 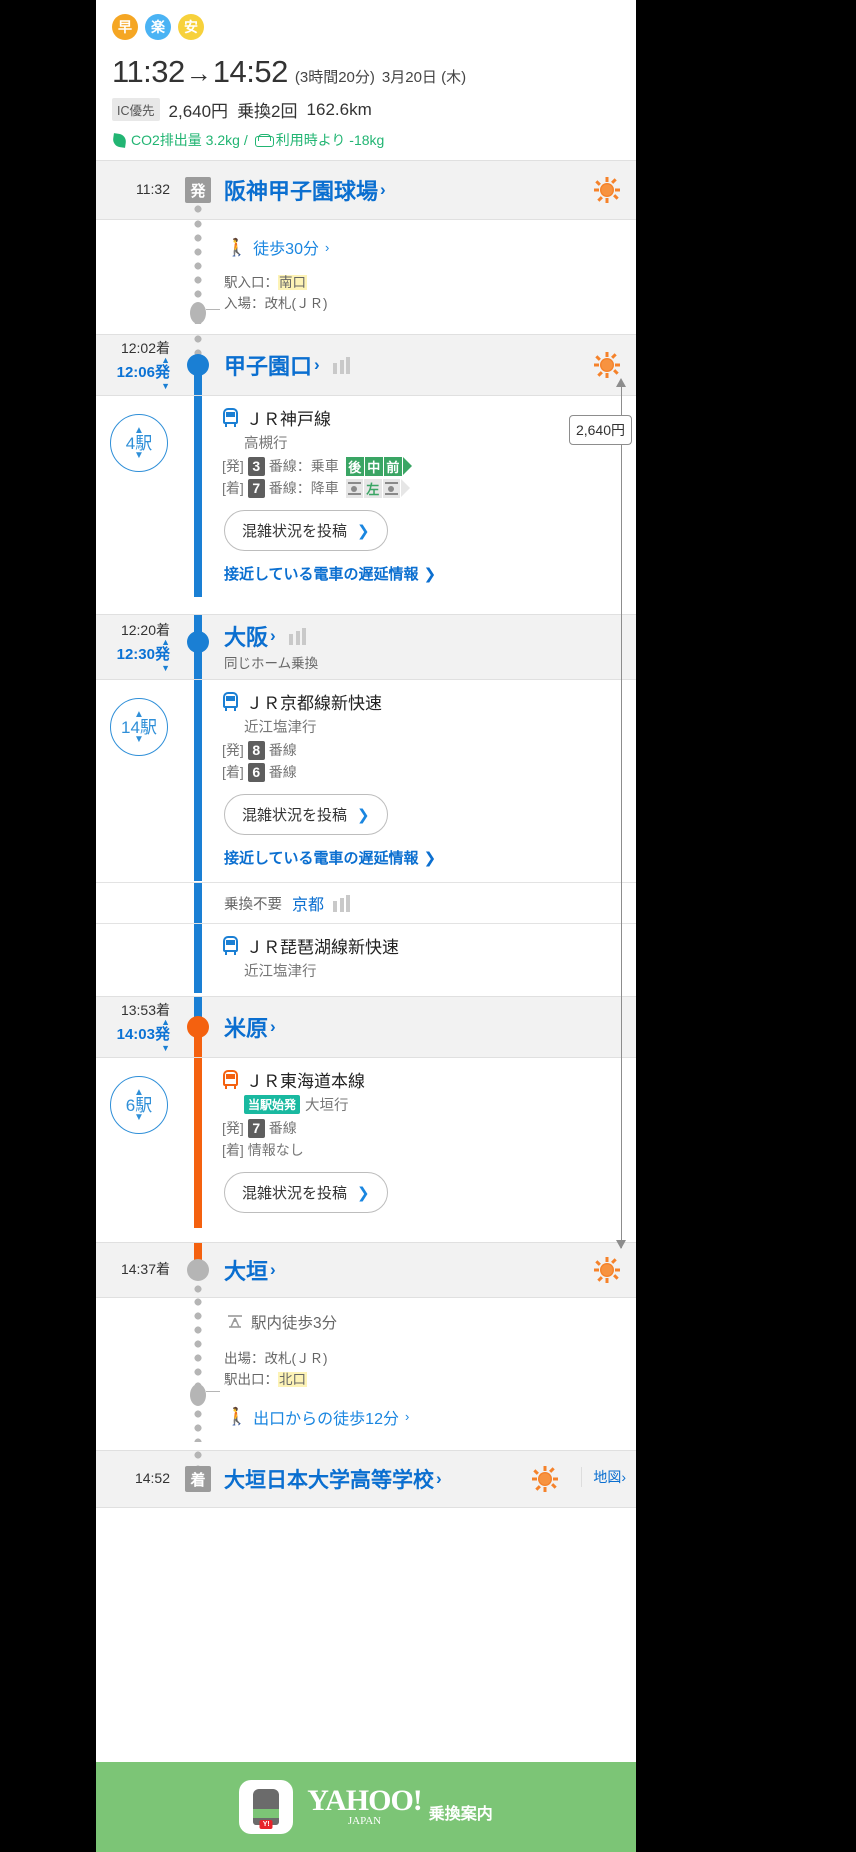 I want to click on dep-platform-number: 8, so click(x=256, y=750).